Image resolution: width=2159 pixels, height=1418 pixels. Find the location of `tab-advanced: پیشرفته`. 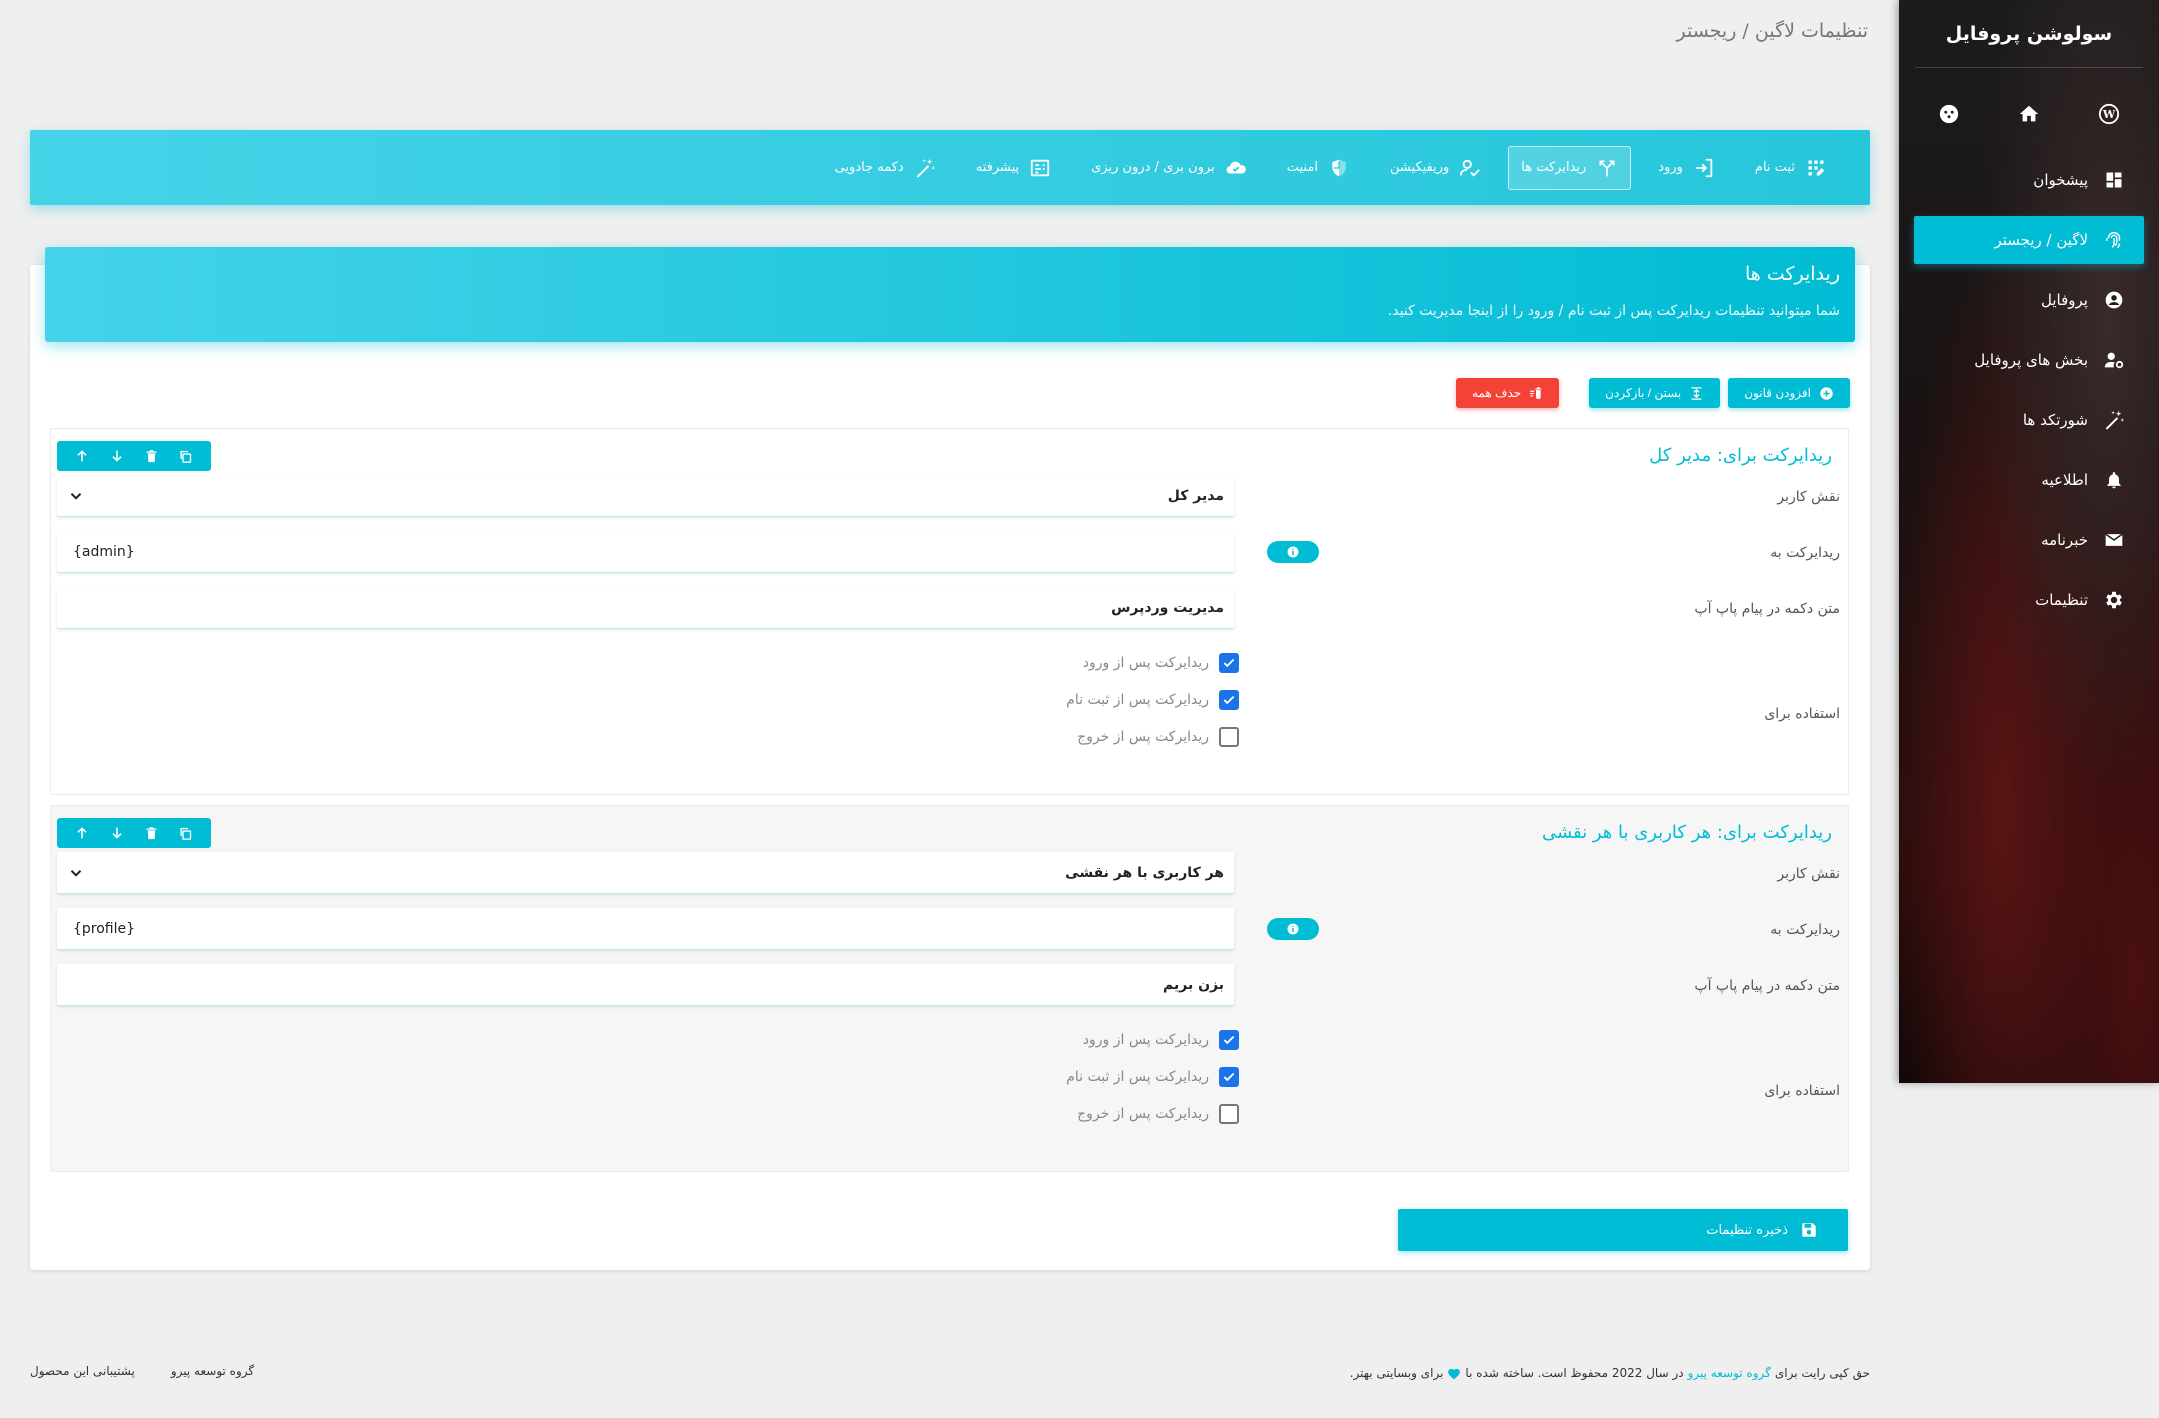

tab-advanced: پیشرفته is located at coordinates (1013, 168).